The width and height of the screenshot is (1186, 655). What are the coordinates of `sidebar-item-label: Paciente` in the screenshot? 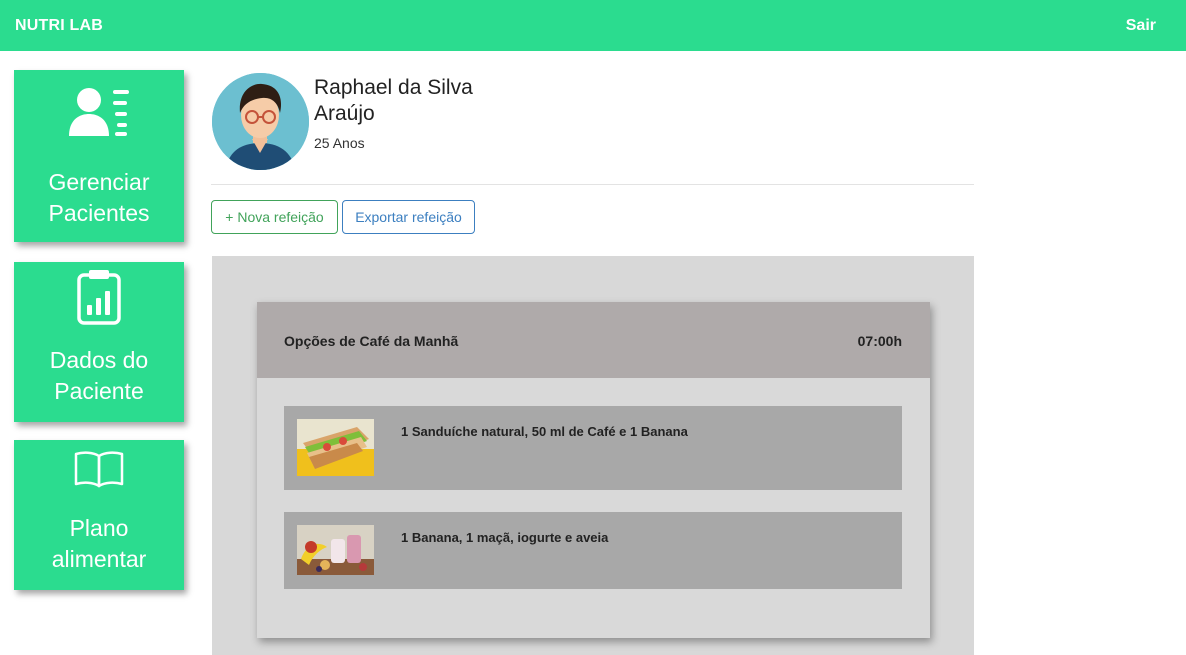 It's located at (99, 391).